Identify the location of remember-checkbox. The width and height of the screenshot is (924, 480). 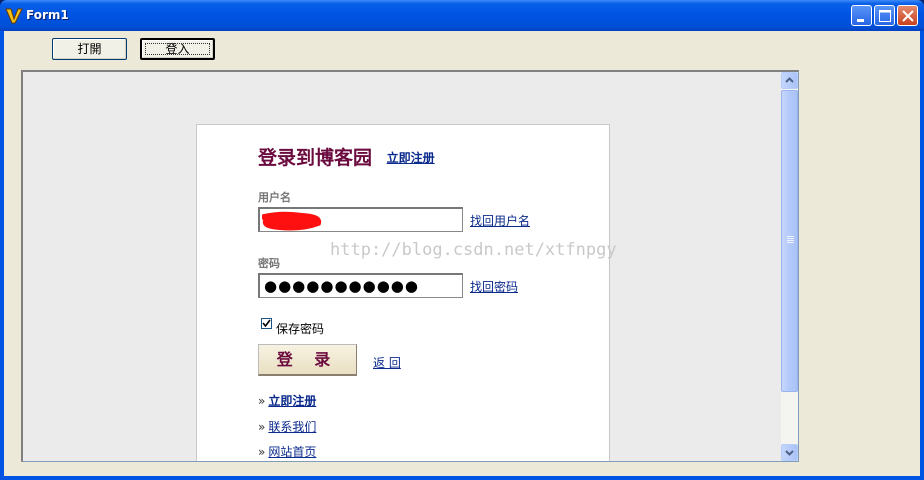
(266, 323).